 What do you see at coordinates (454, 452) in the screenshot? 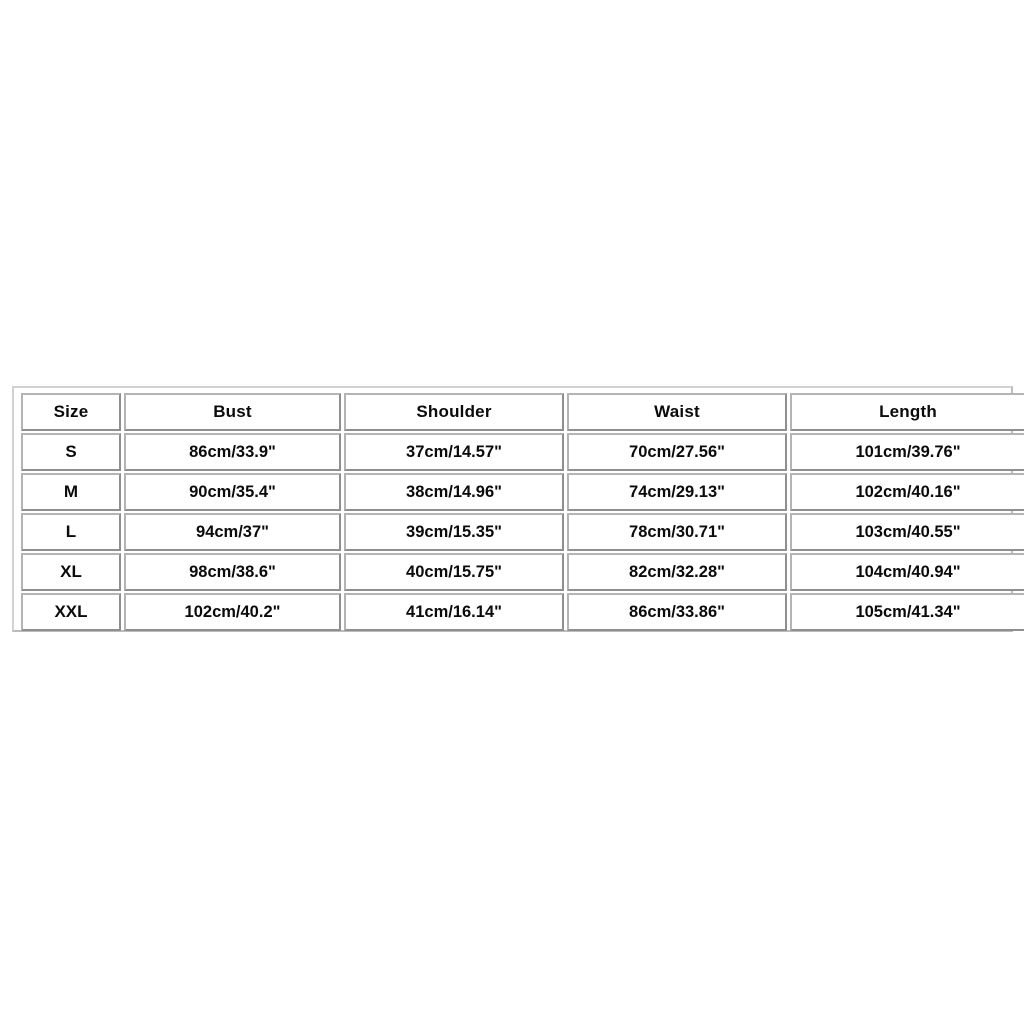
I see `cell-shoulder: 37cm/14.57"` at bounding box center [454, 452].